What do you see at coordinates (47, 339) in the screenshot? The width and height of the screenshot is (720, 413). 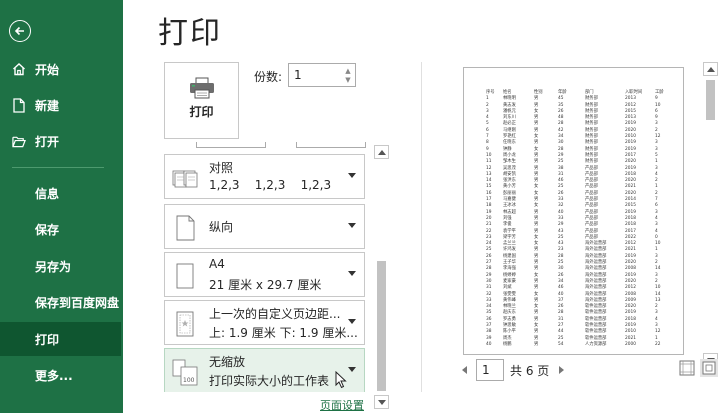 I see `sidebar-item-label: 打印` at bounding box center [47, 339].